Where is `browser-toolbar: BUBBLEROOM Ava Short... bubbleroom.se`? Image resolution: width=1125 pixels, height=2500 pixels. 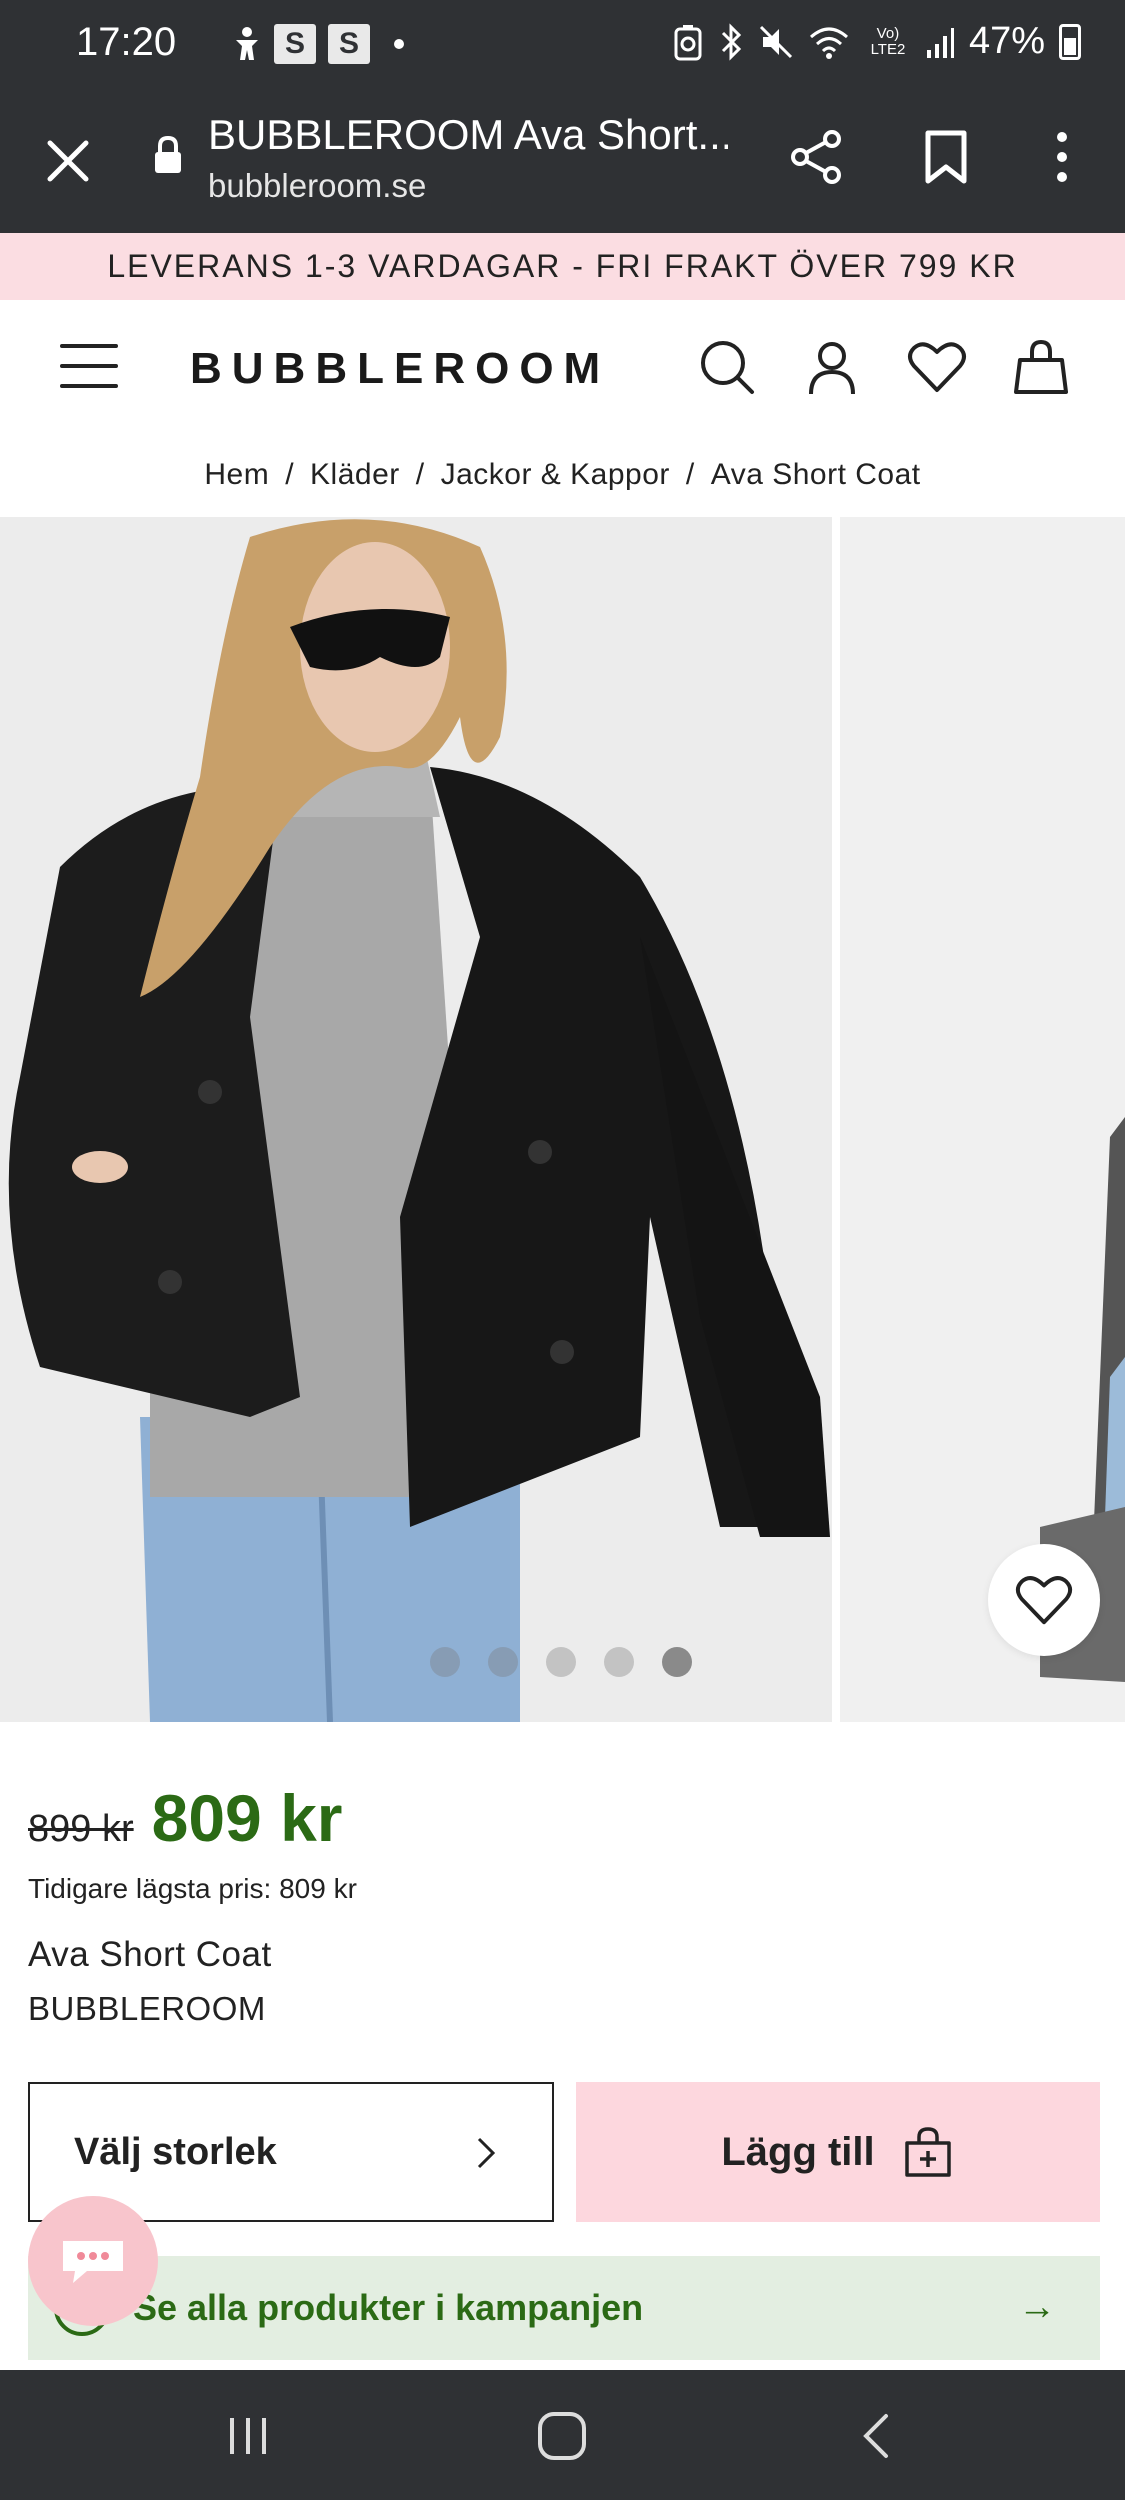 browser-toolbar: BUBBLEROOM Ava Short... bubbleroom.se is located at coordinates (562, 164).